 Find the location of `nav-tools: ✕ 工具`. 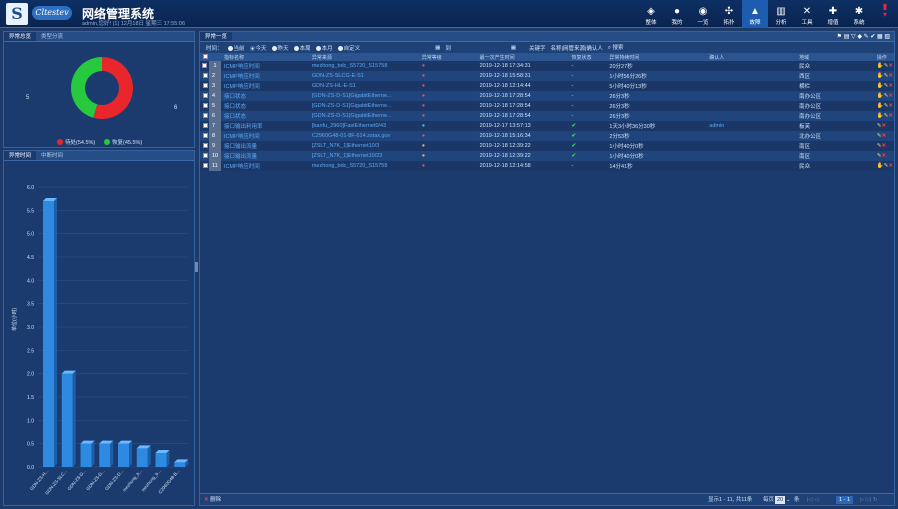

nav-tools: ✕ 工具 is located at coordinates (807, 14).